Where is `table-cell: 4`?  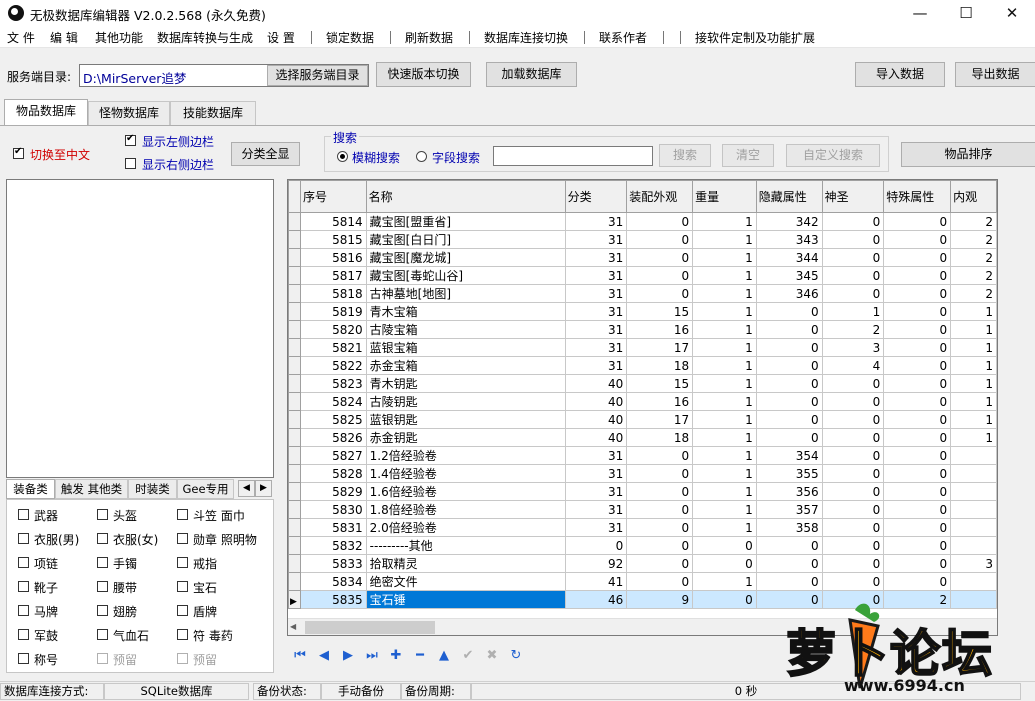
table-cell: 4 is located at coordinates (853, 365).